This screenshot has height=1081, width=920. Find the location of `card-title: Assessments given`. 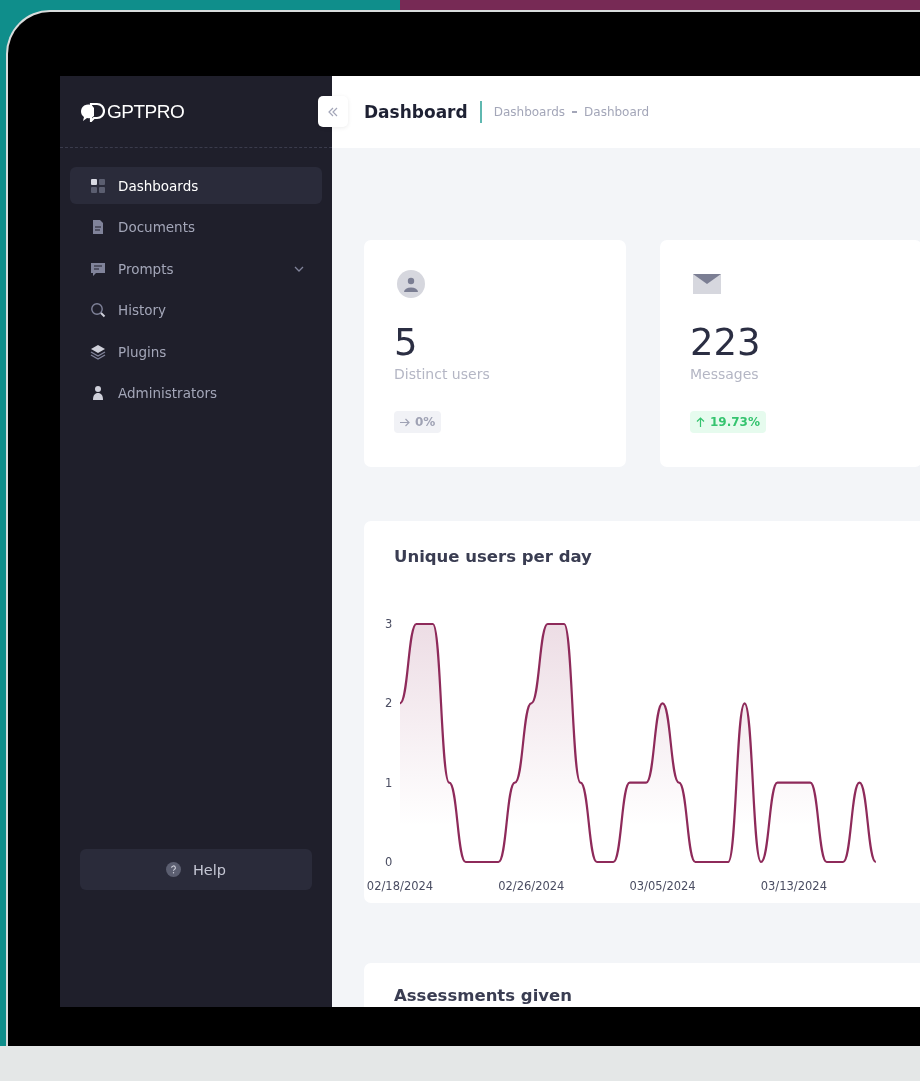

card-title: Assessments given is located at coordinates (483, 996).